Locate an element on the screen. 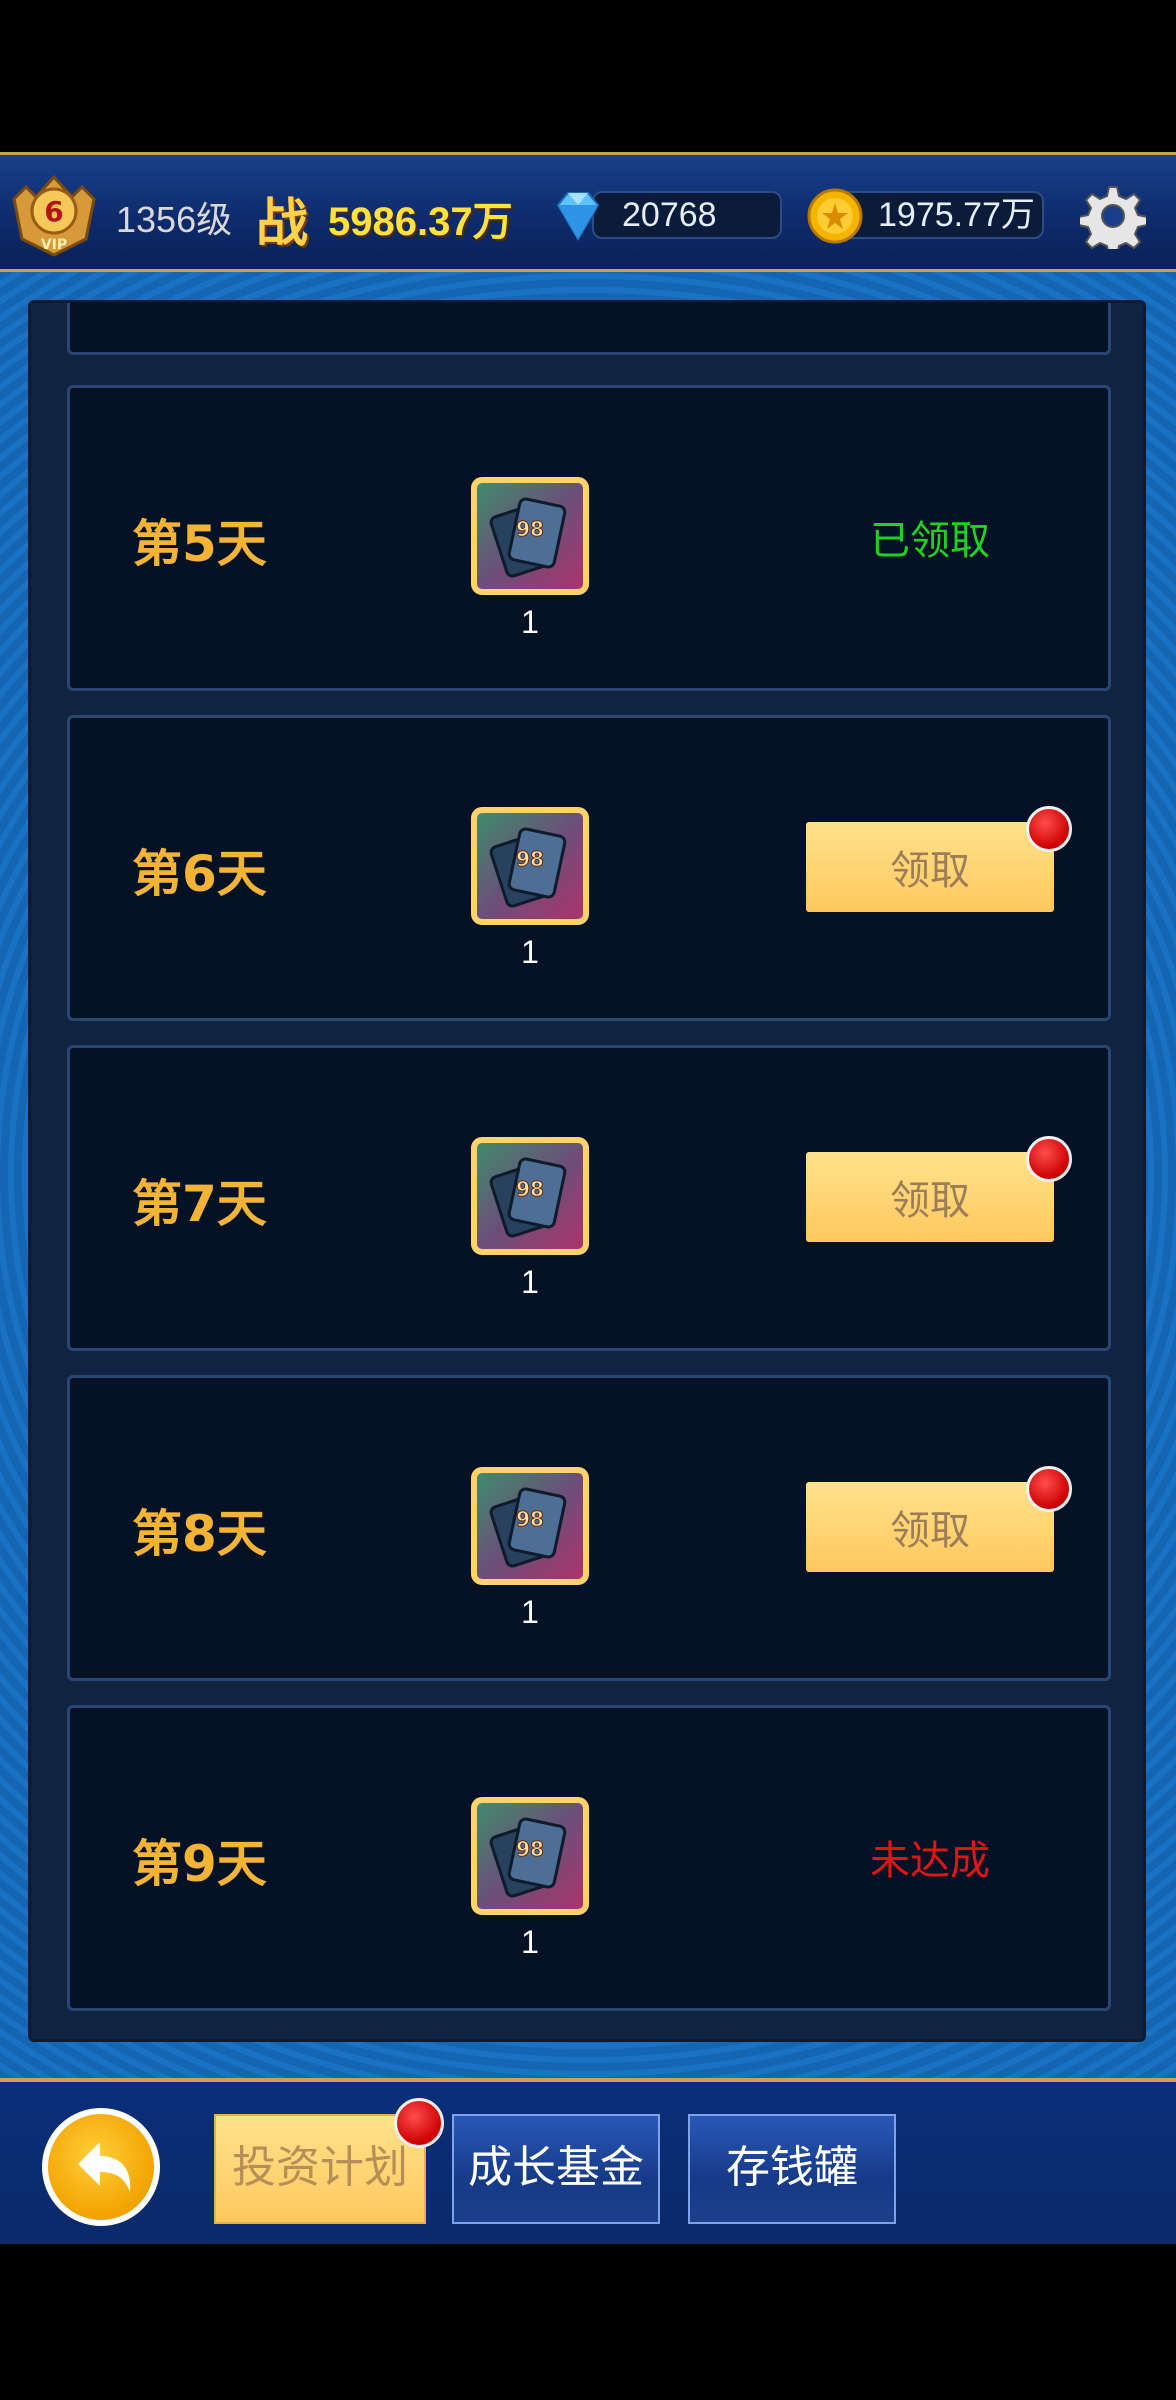  diamond-icon is located at coordinates (578, 216).